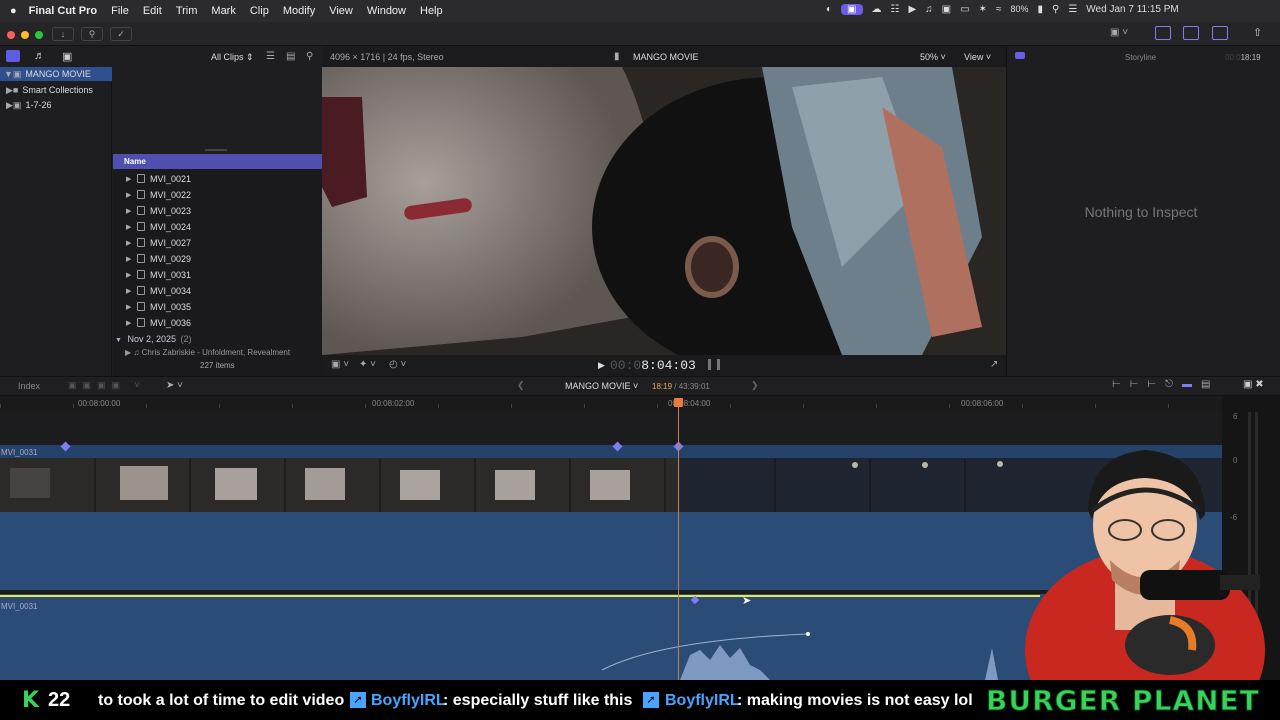 The width and height of the screenshot is (1280, 720). What do you see at coordinates (755, 385) in the screenshot?
I see `history-forward-icon: ❯` at bounding box center [755, 385].